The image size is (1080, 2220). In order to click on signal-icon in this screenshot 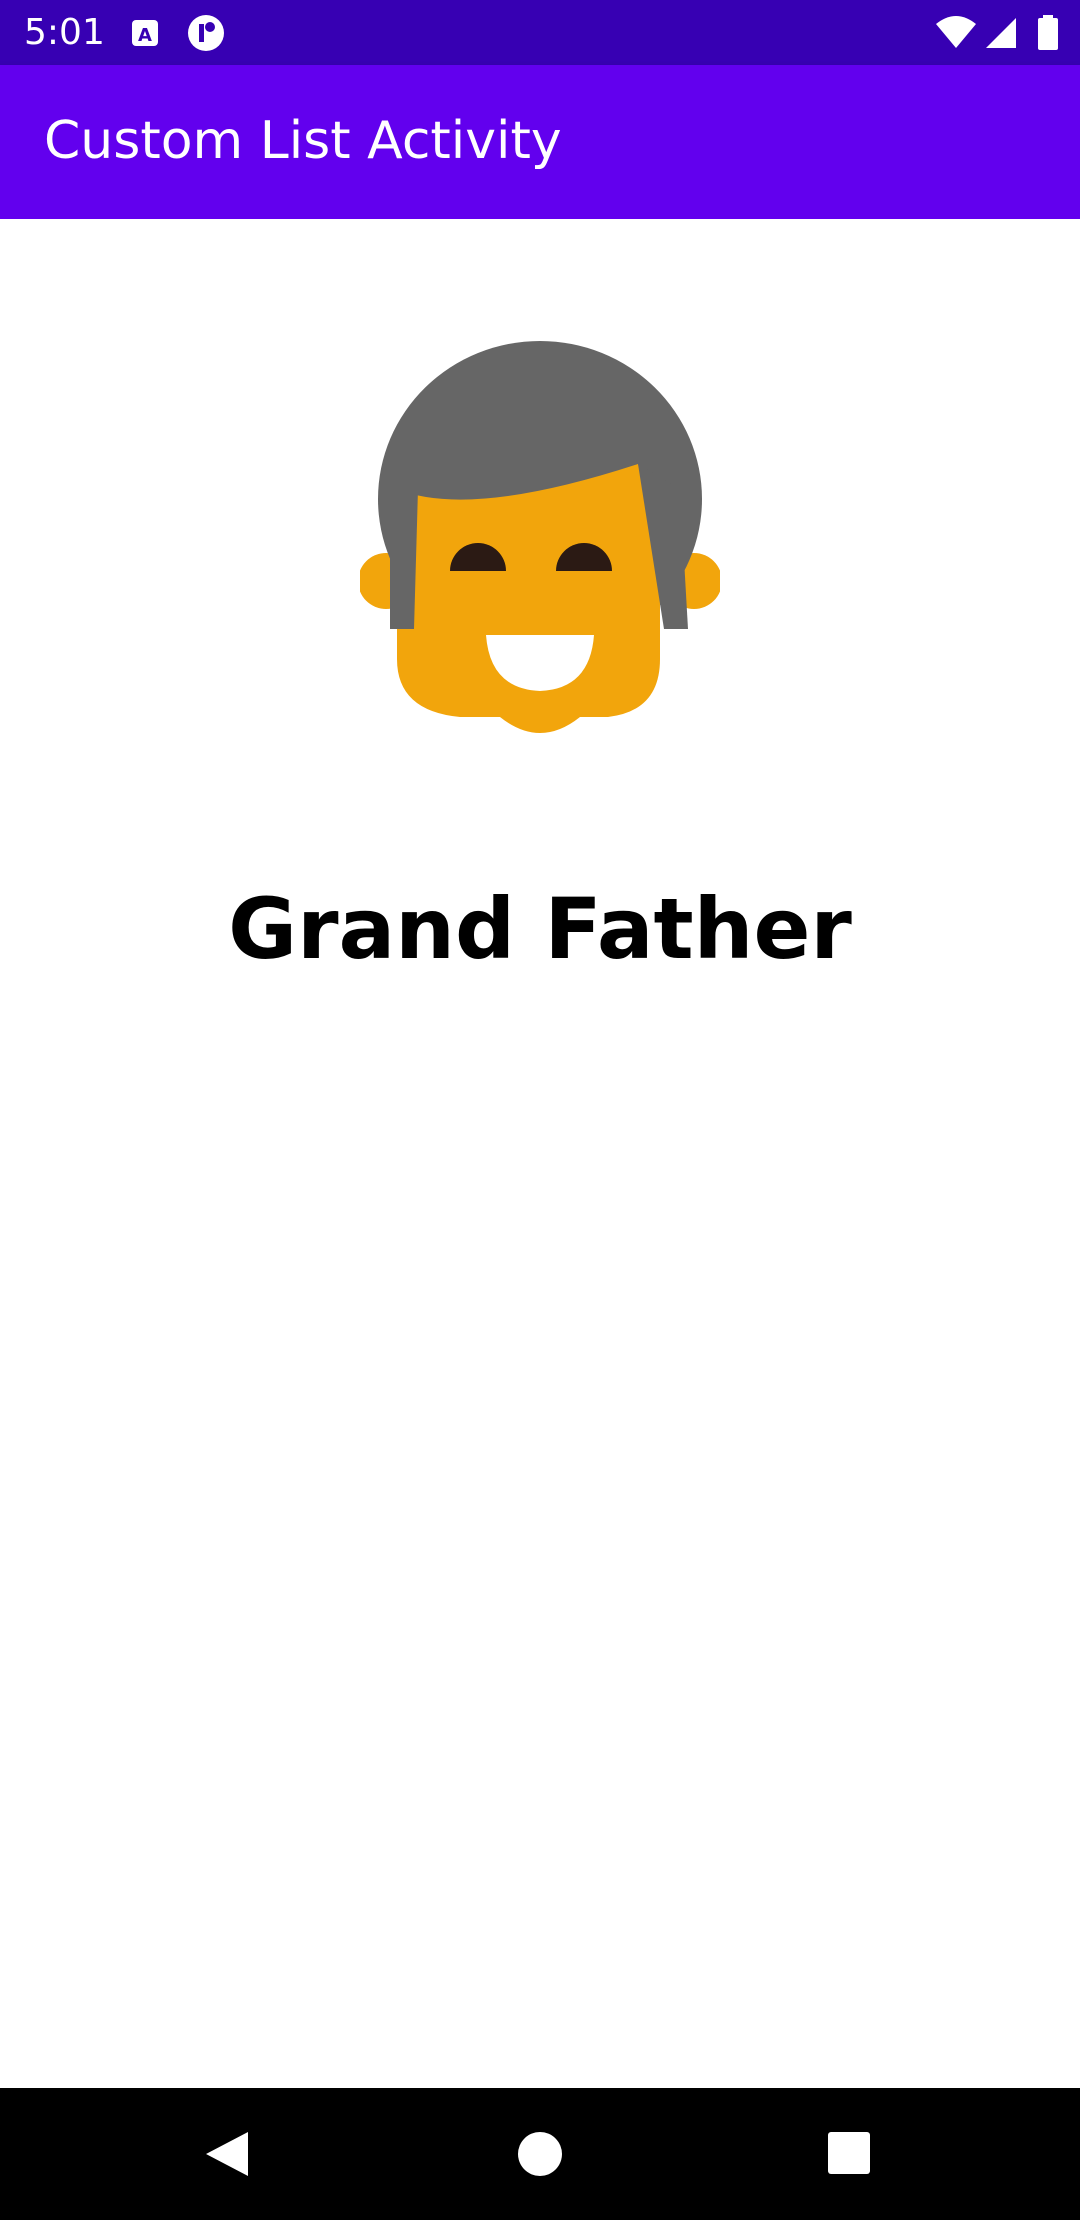, I will do `click(1001, 33)`.